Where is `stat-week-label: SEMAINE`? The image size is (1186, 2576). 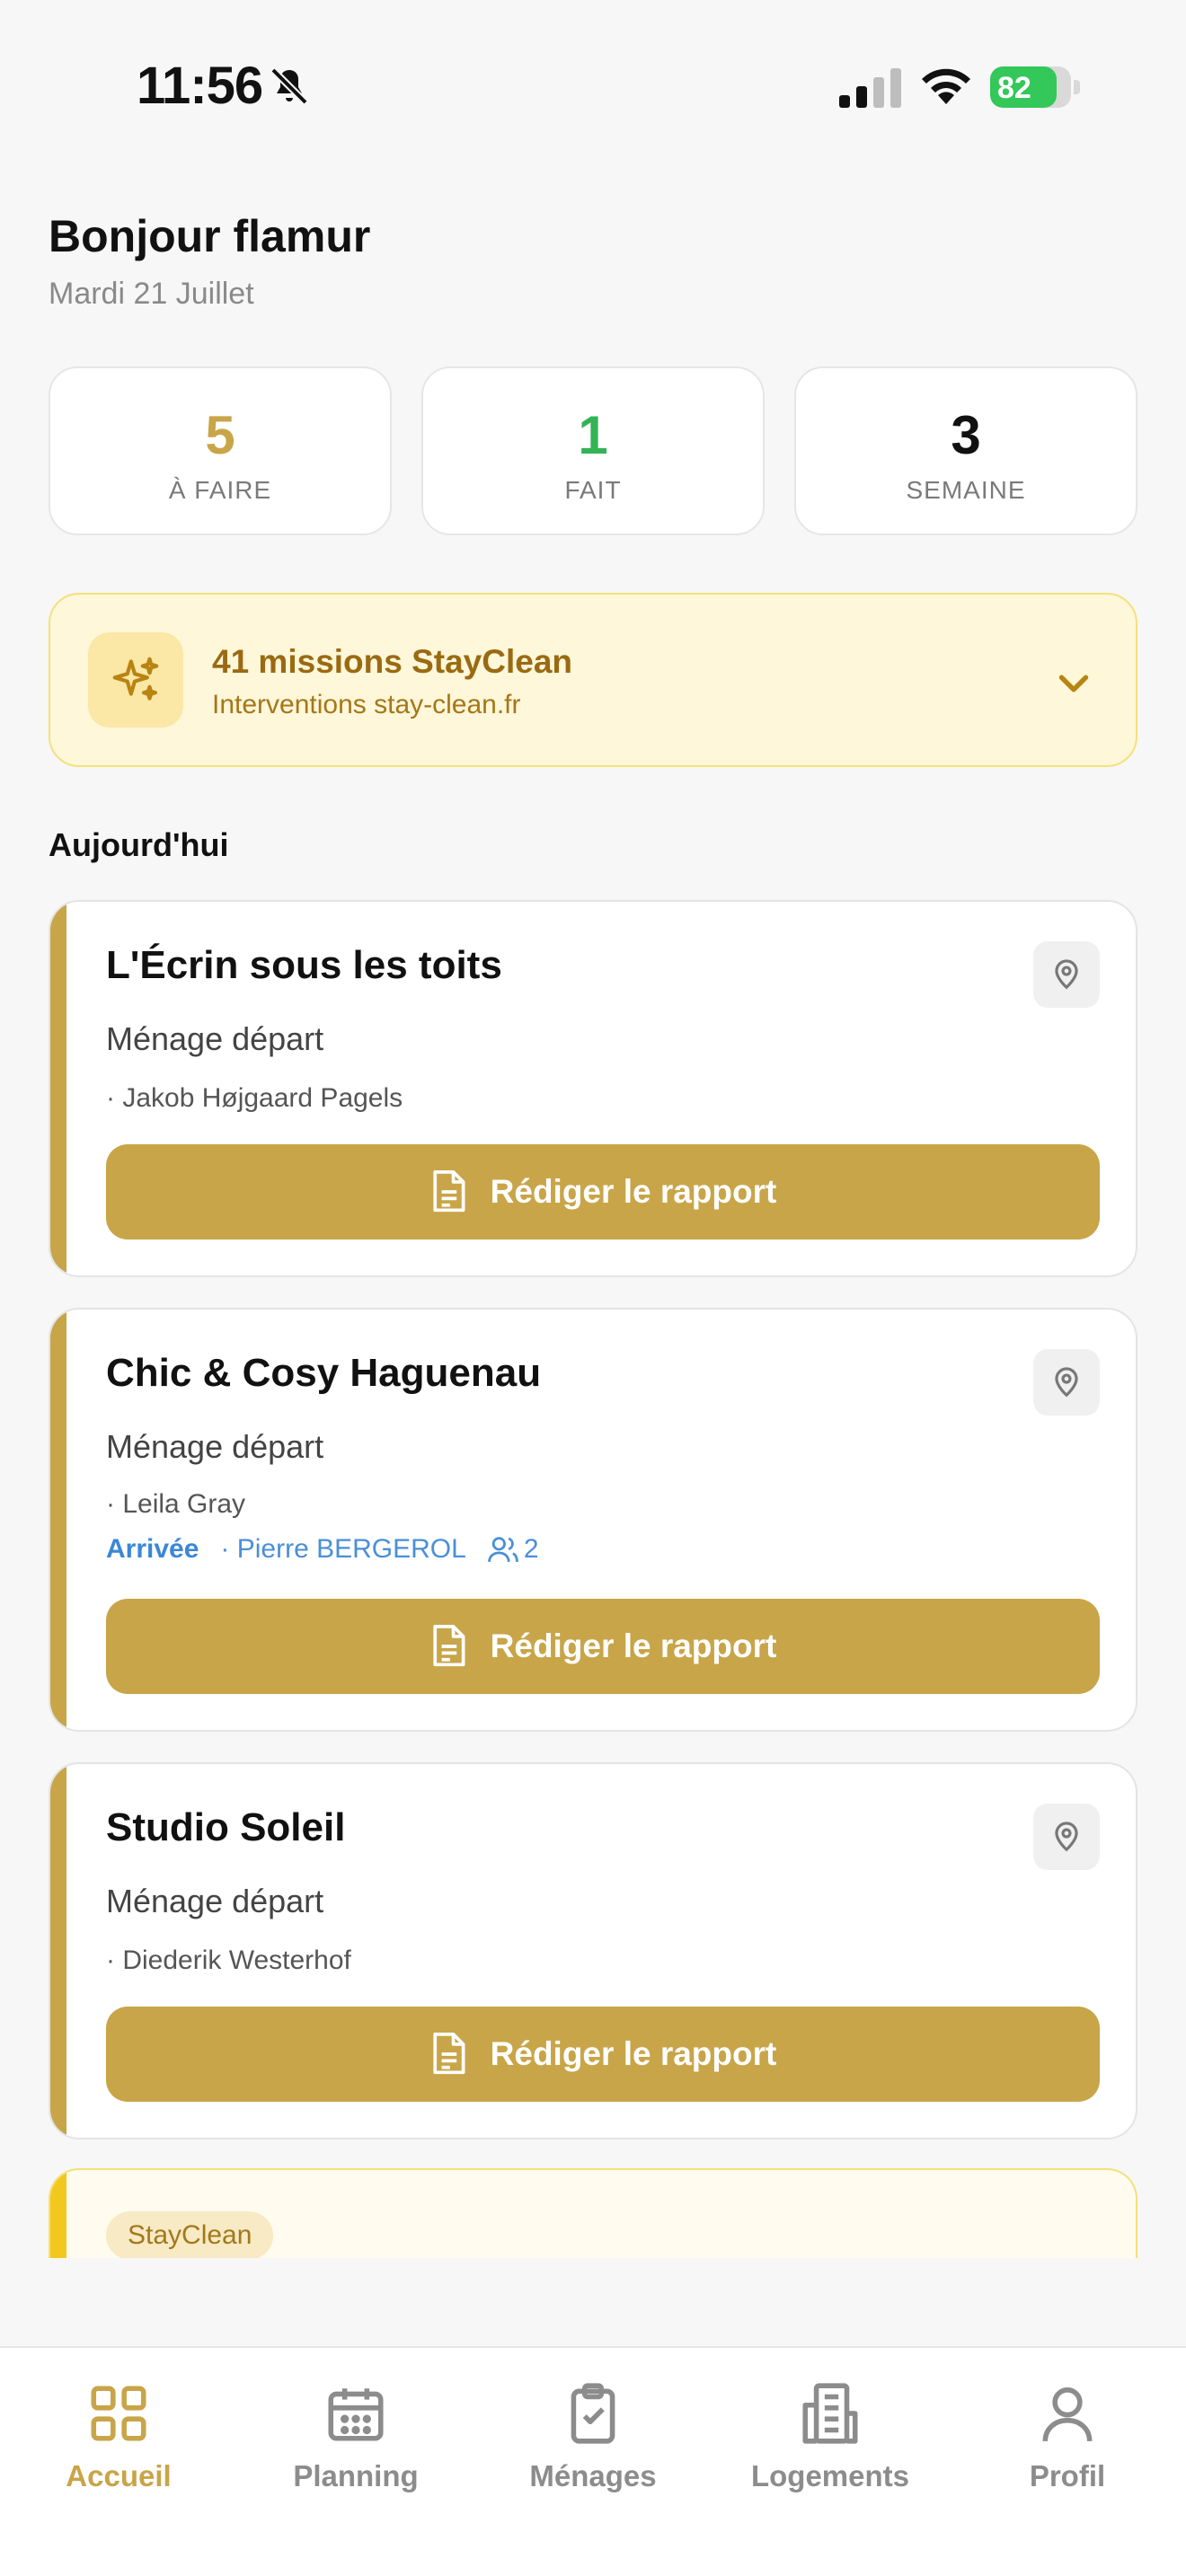
stat-week-label: SEMAINE is located at coordinates (966, 490).